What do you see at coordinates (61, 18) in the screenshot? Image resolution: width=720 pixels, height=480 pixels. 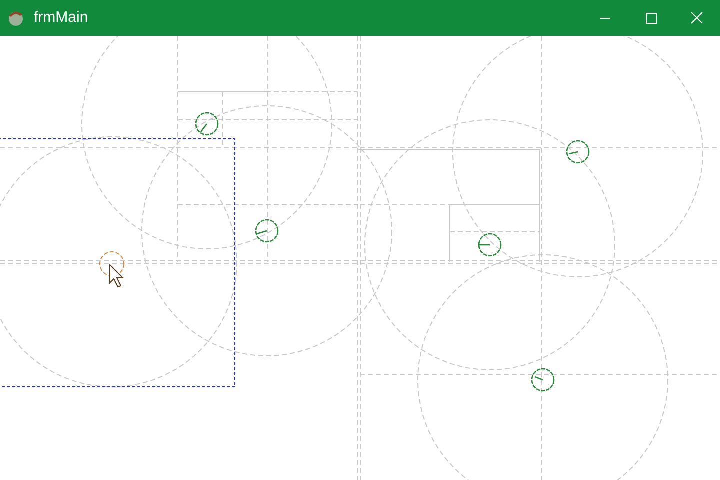 I see `window-title: frmMain` at bounding box center [61, 18].